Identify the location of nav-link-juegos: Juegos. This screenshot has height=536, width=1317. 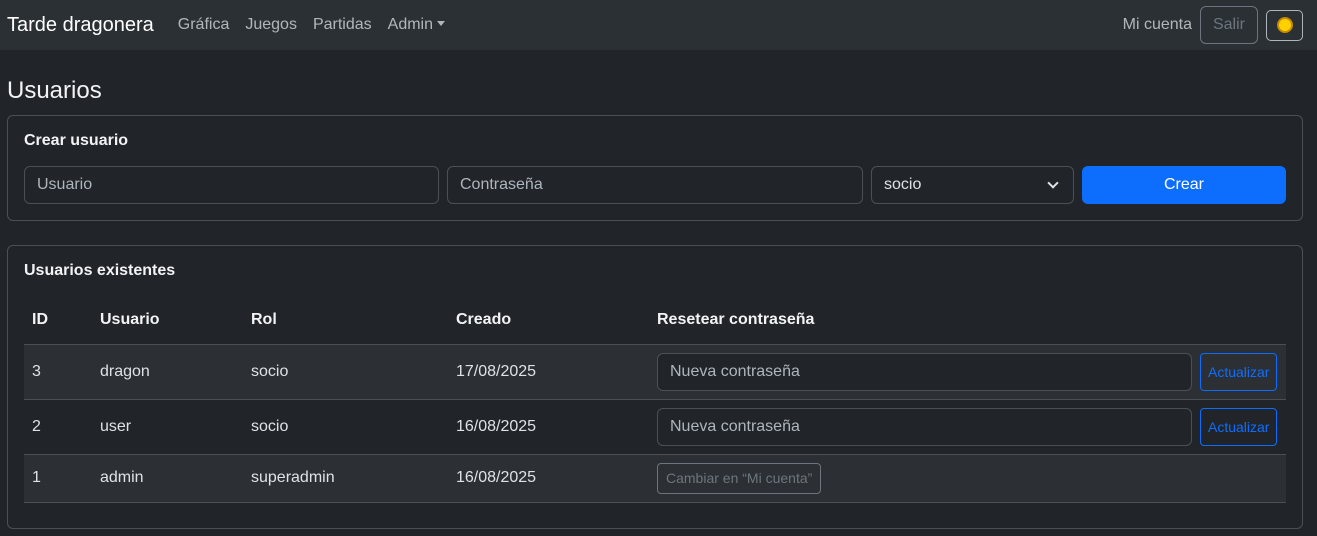
(271, 25).